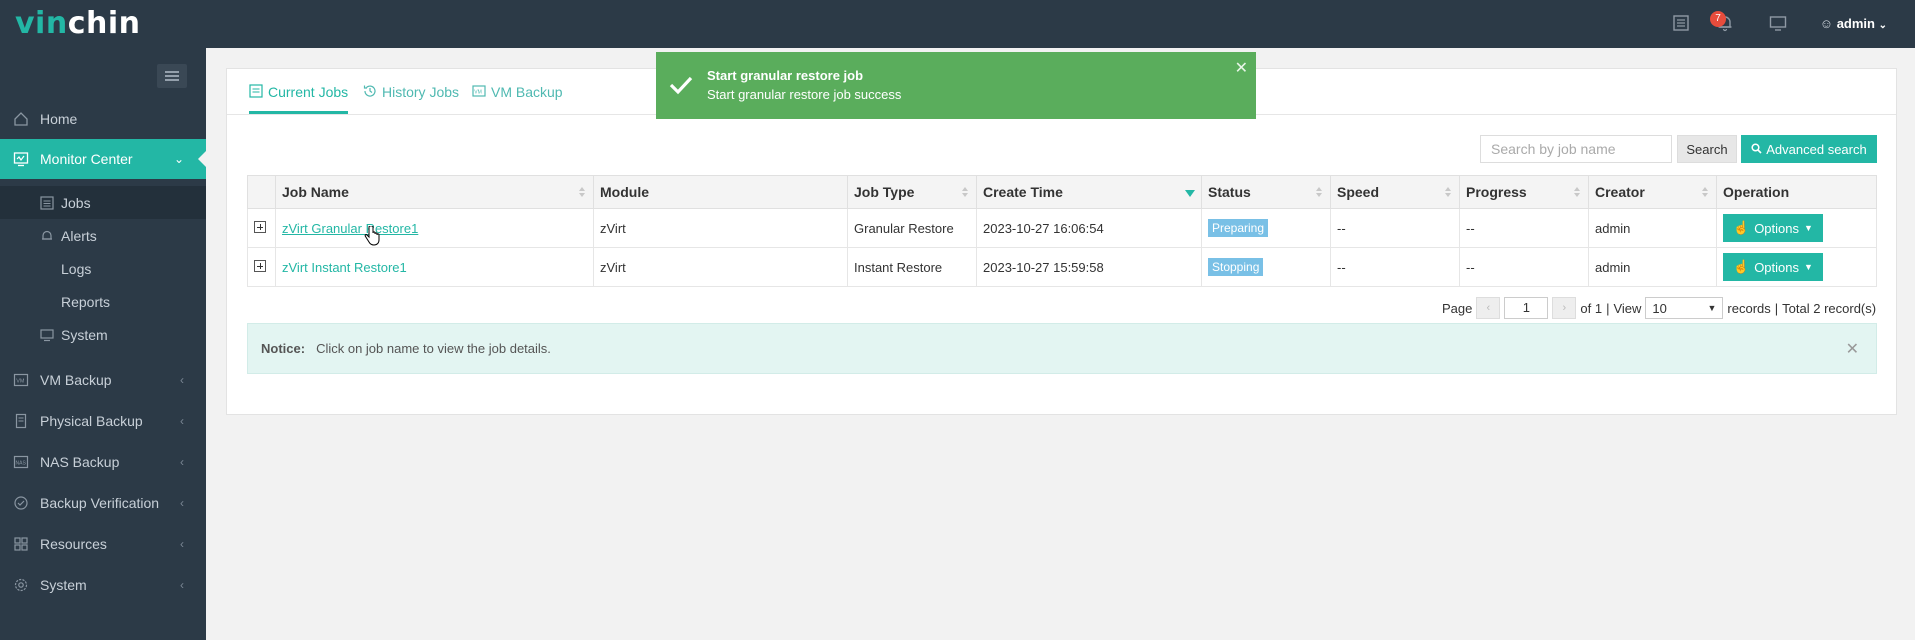 This screenshot has height=640, width=1915. Describe the element at coordinates (1707, 149) in the screenshot. I see `search-button: Search` at that location.